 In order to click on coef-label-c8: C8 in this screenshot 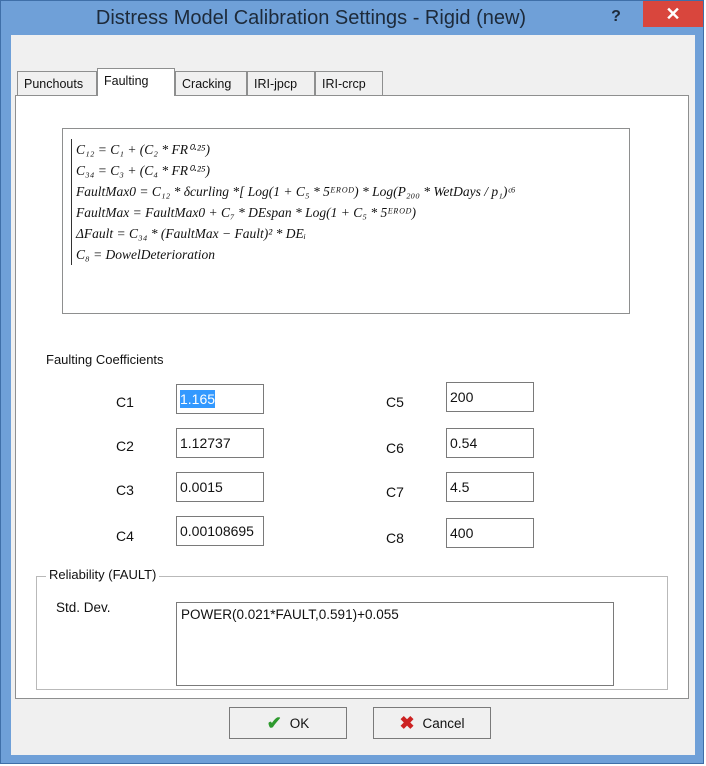, I will do `click(395, 538)`.